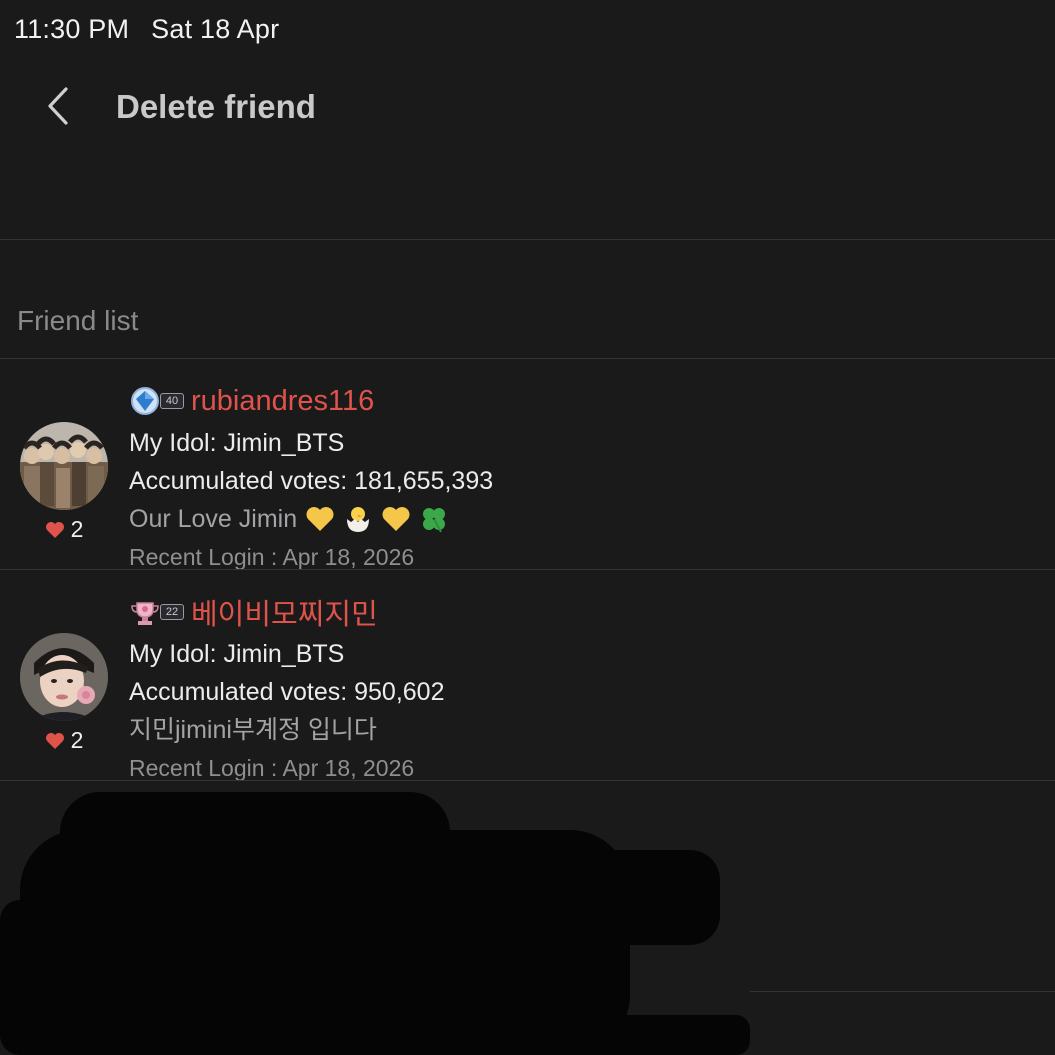 This screenshot has width=1055, height=1055. Describe the element at coordinates (287, 692) in the screenshot. I see `friend-votes: Accumulated votes: 950,602` at that location.